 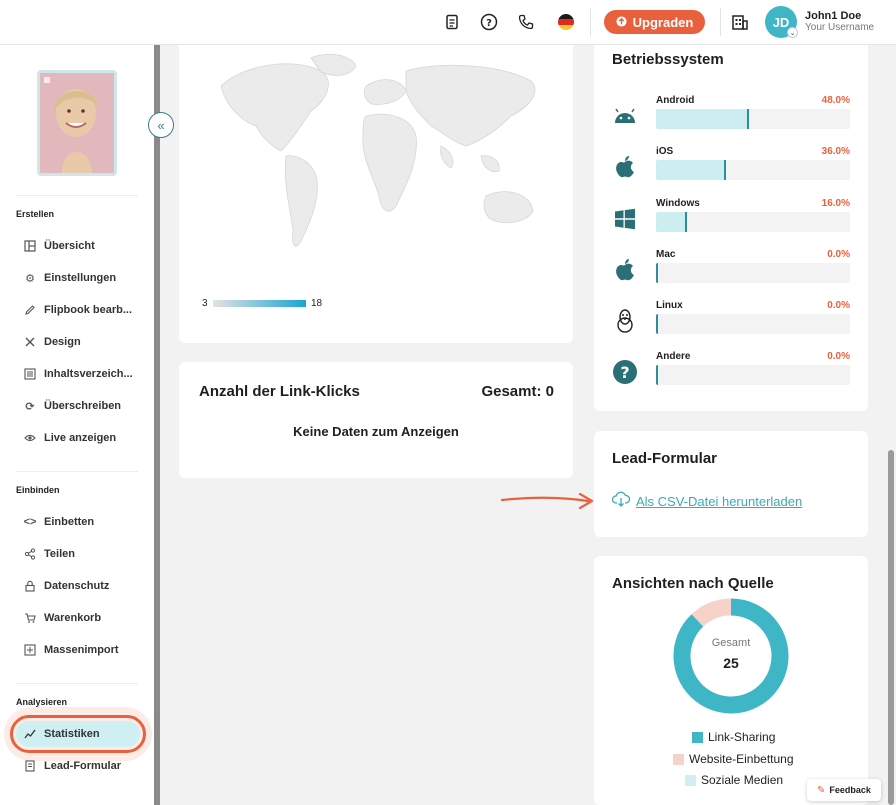 I want to click on legend-item-social-media: Soziale Medien, so click(x=734, y=780).